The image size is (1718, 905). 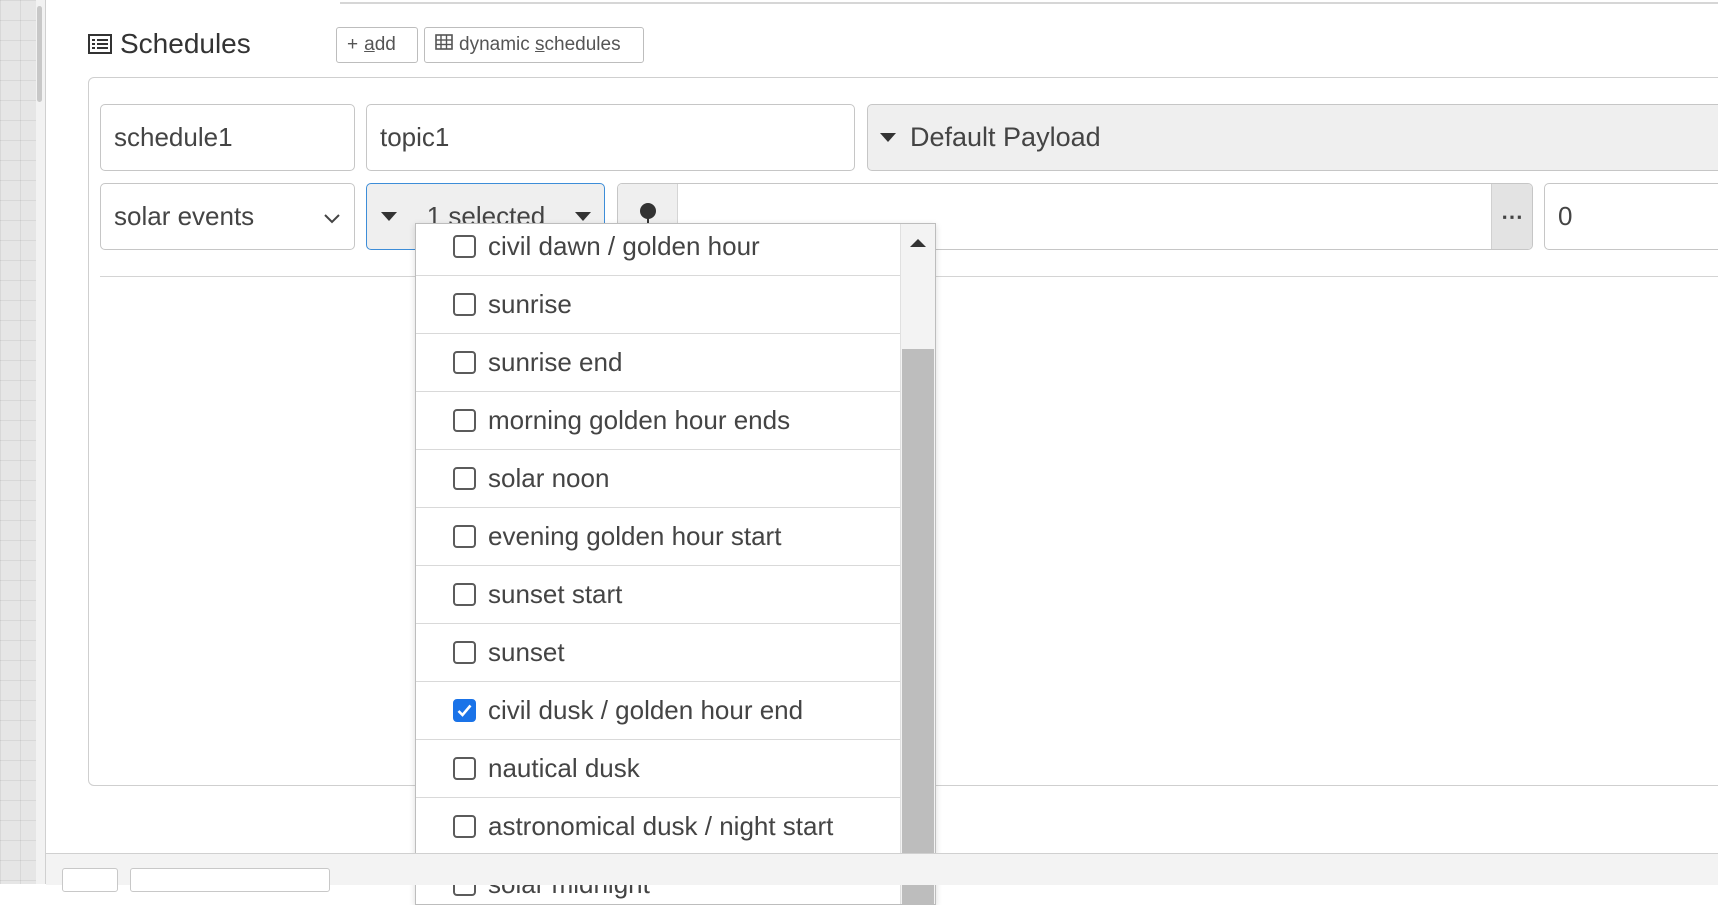 What do you see at coordinates (464, 710) in the screenshot?
I see `checkbox-checked-icon` at bounding box center [464, 710].